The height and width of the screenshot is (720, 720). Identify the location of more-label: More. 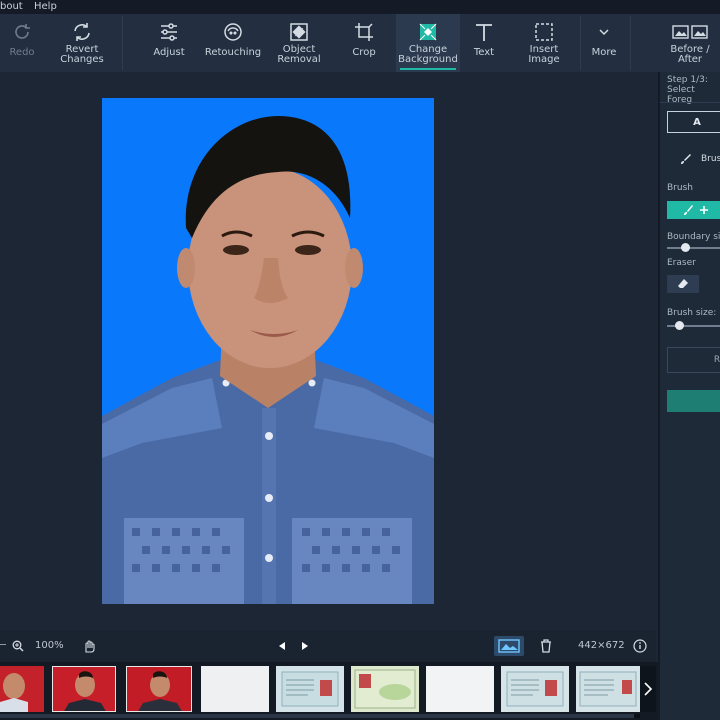
(604, 52).